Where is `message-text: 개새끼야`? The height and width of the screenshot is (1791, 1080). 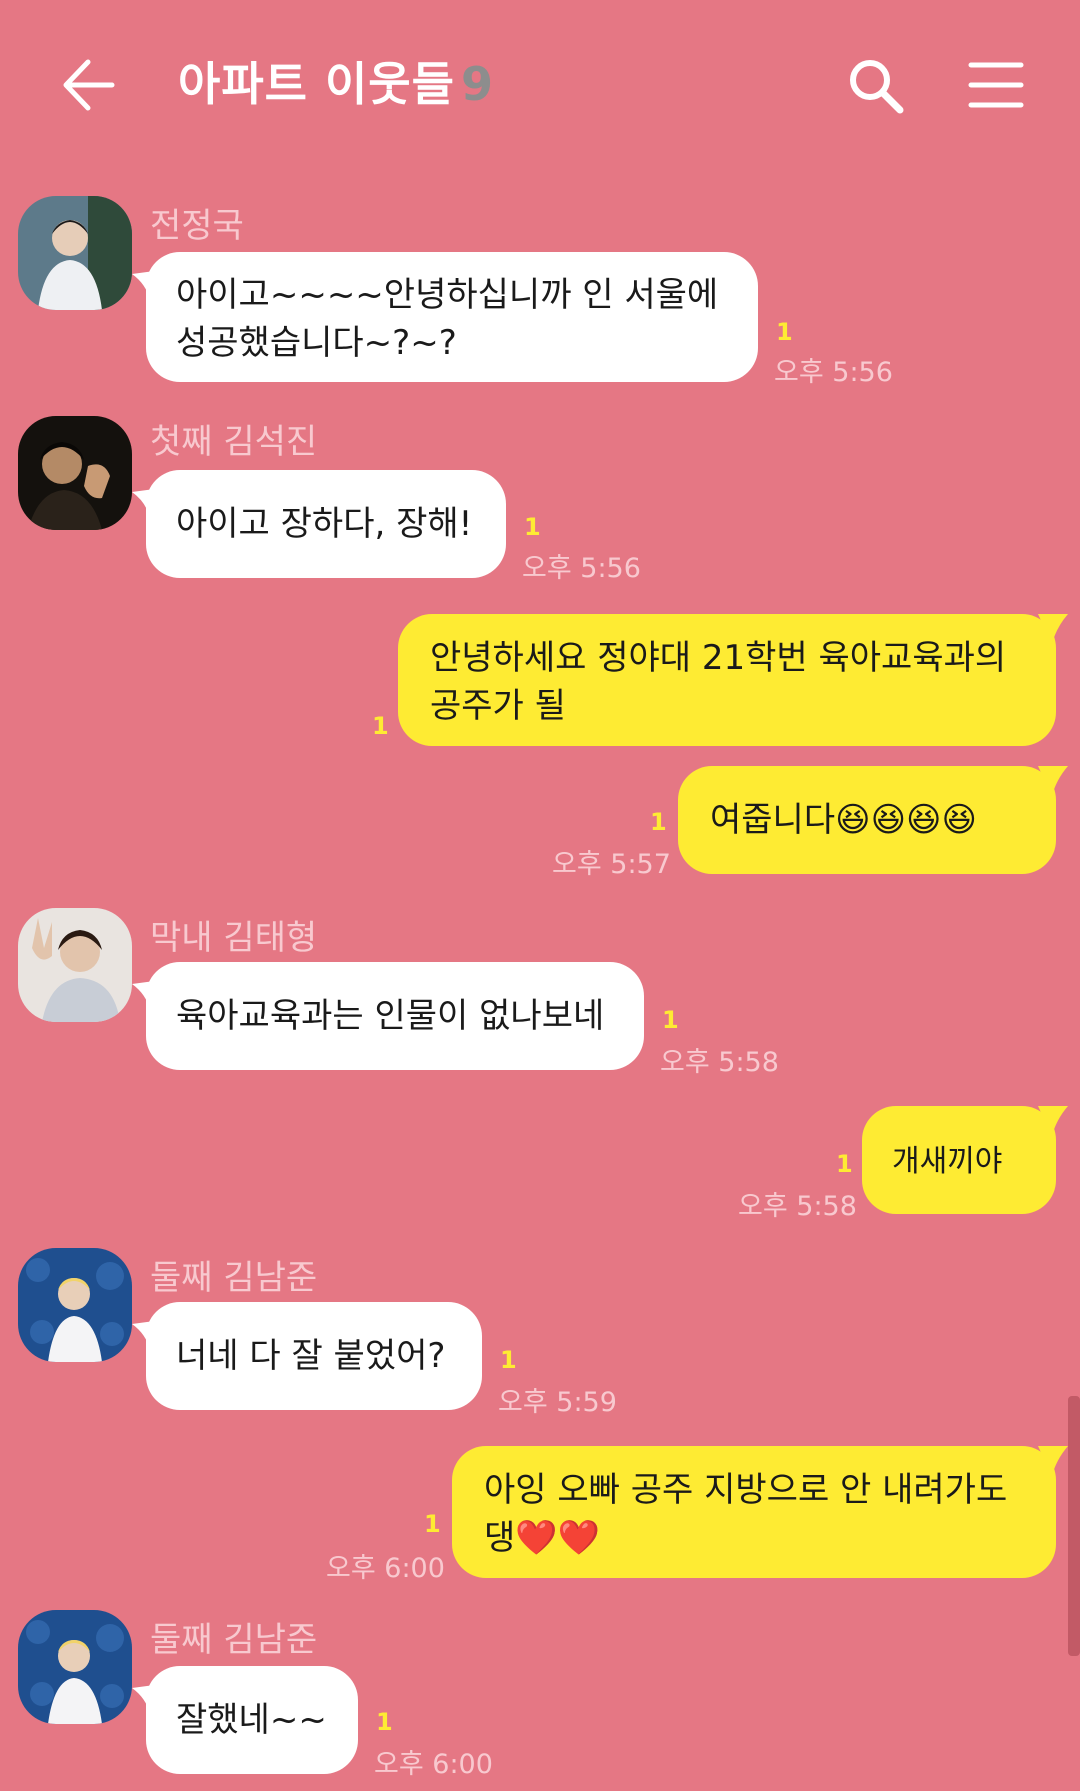
message-text: 개새끼야 is located at coordinates (947, 1161).